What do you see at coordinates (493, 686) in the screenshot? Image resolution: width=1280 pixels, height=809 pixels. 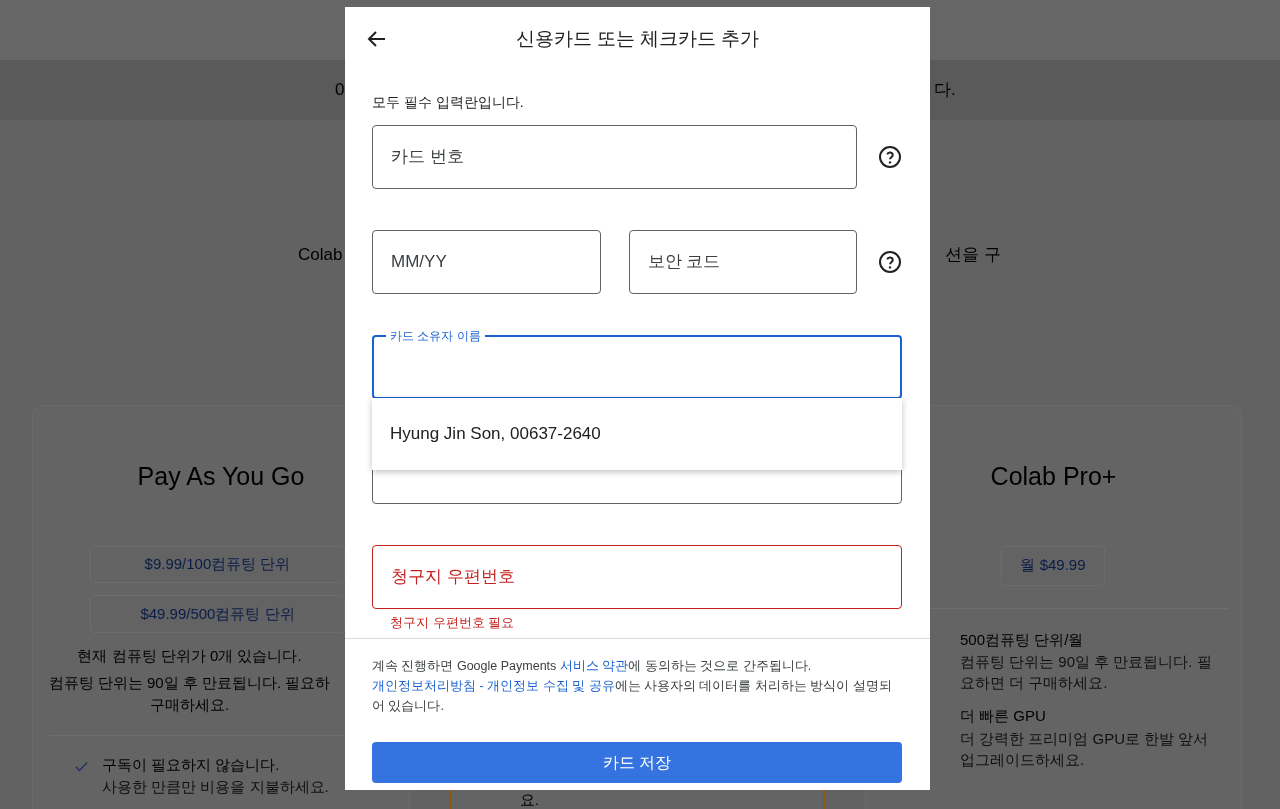 I see `legal-link: 개인정보처리방침 - 개인정보 수집 및 공유` at bounding box center [493, 686].